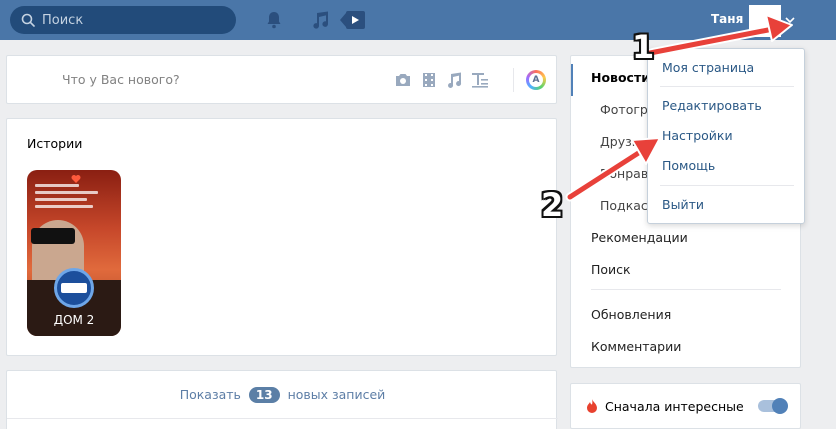  I want to click on dropdown-edit: Редактировать, so click(712, 105).